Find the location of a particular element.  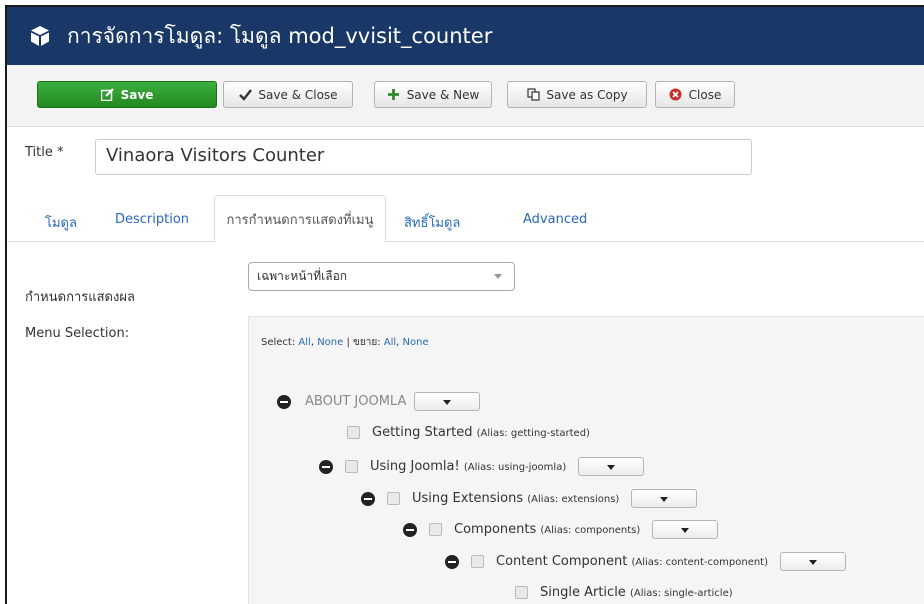

tree-root-label: ABOUT JOOMLA is located at coordinates (356, 401).